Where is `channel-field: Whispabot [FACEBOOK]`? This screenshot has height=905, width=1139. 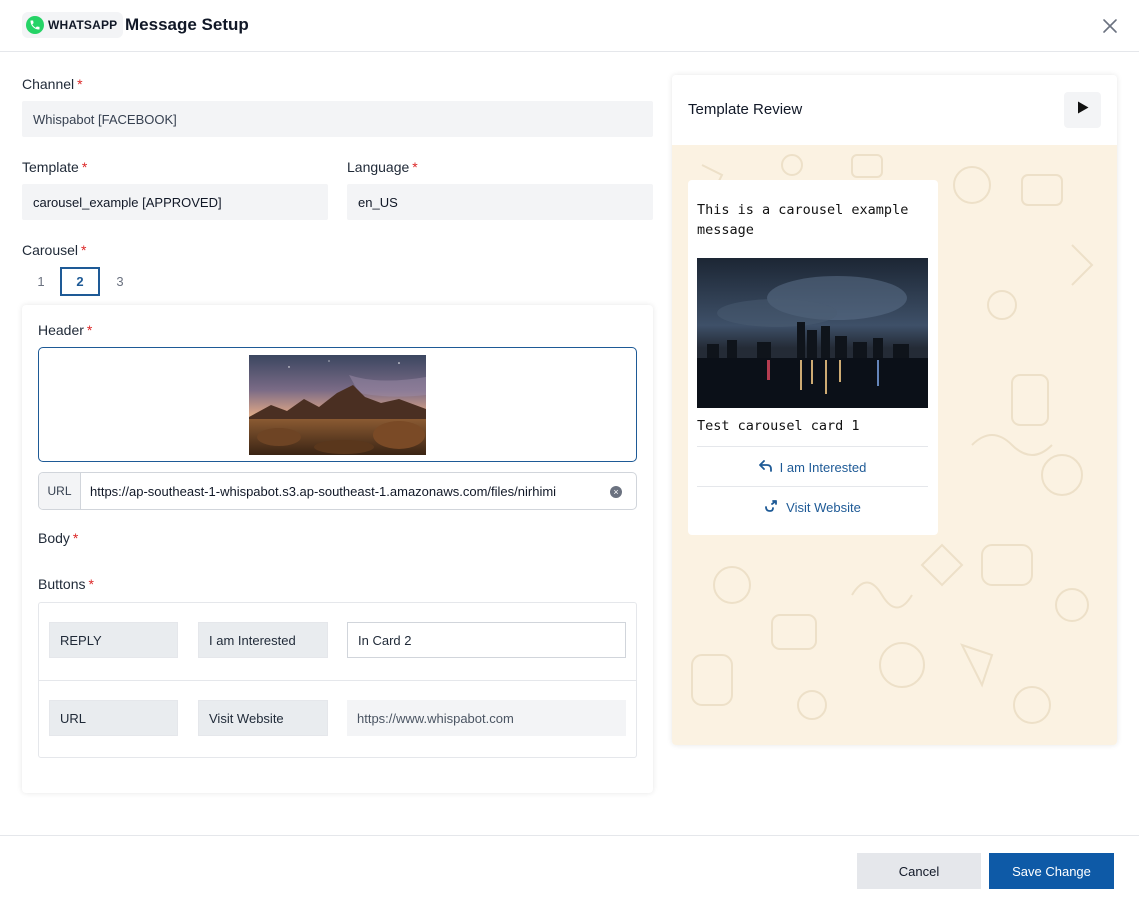
channel-field: Whispabot [FACEBOOK] is located at coordinates (337, 119).